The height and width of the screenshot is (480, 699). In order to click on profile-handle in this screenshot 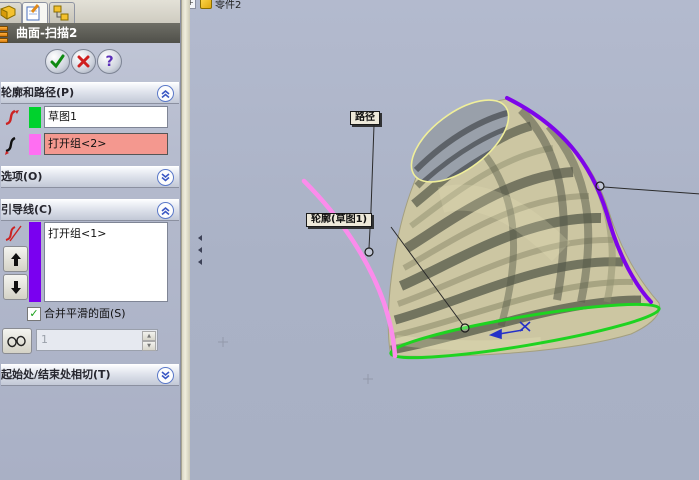, I will do `click(465, 328)`.